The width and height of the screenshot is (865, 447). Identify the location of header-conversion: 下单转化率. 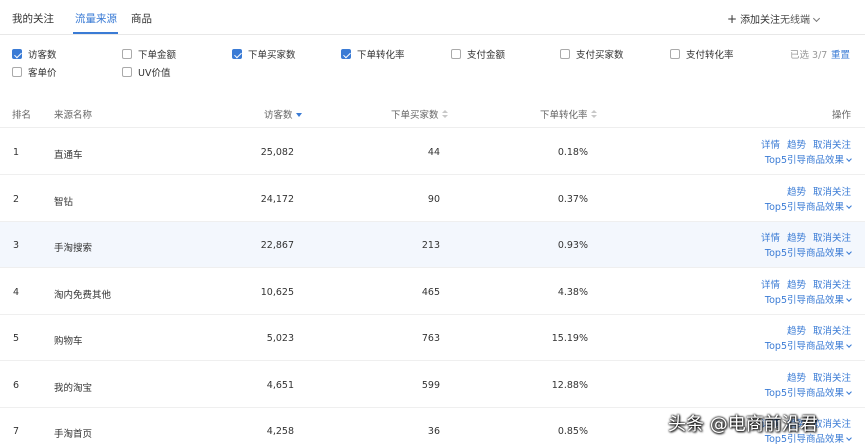
(568, 114).